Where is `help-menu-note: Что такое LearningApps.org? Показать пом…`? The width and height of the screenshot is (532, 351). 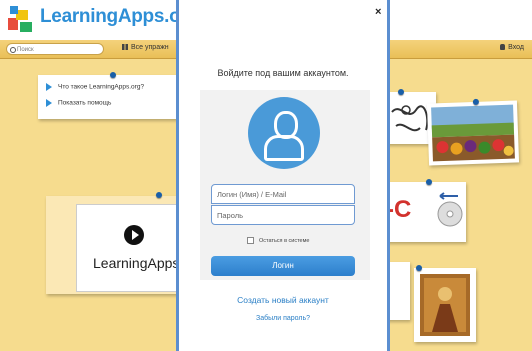 help-menu-note: Что такое LearningApps.org? Показать пом… is located at coordinates (108, 95).